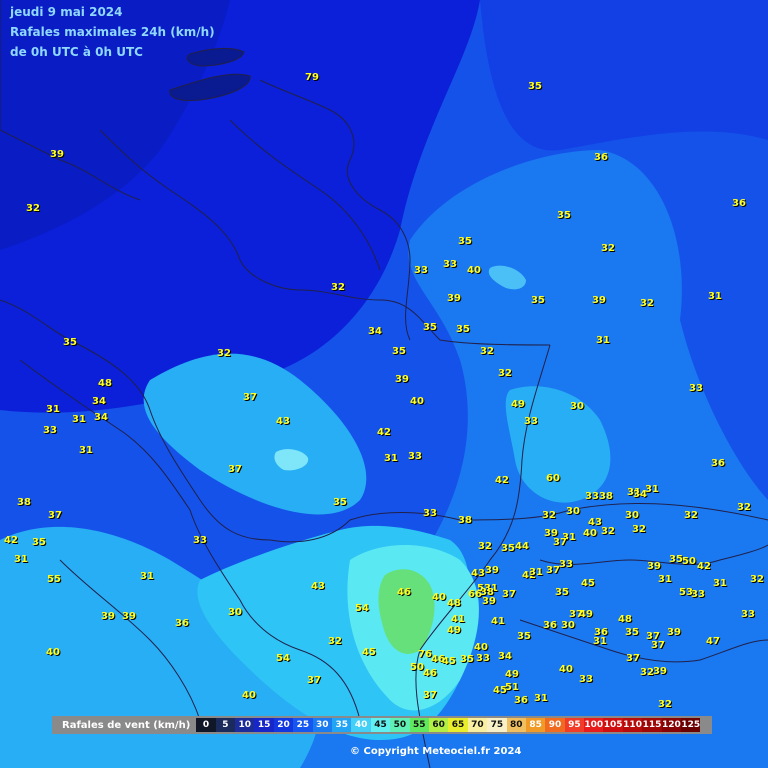 Image resolution: width=768 pixels, height=768 pixels. I want to click on legend-cell: 105, so click(613, 725).